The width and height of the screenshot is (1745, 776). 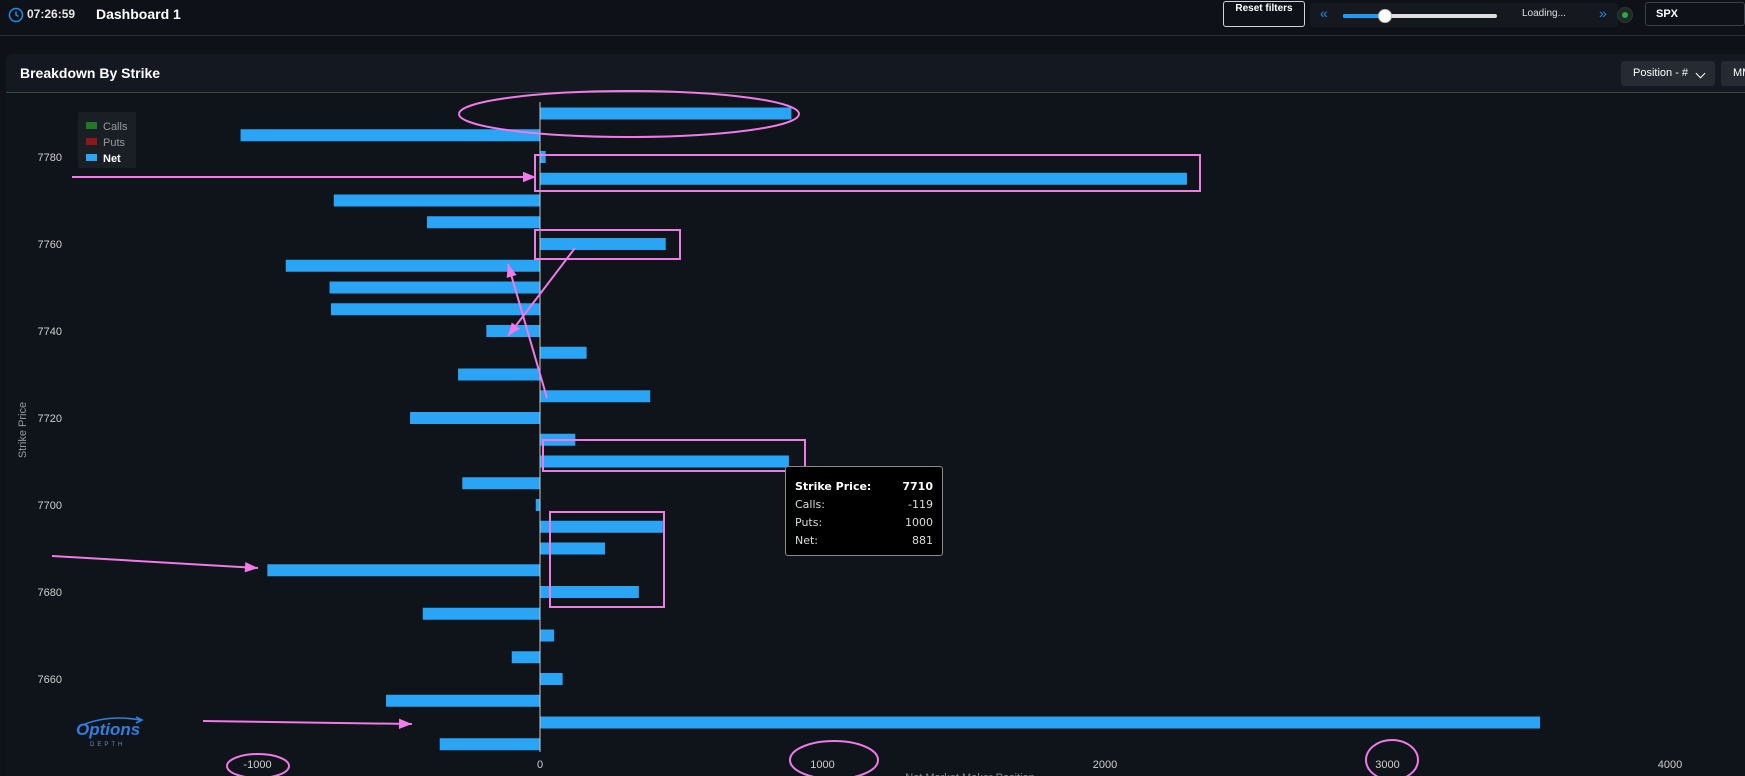 What do you see at coordinates (807, 540) in the screenshot?
I see `tooltip-label: Net:` at bounding box center [807, 540].